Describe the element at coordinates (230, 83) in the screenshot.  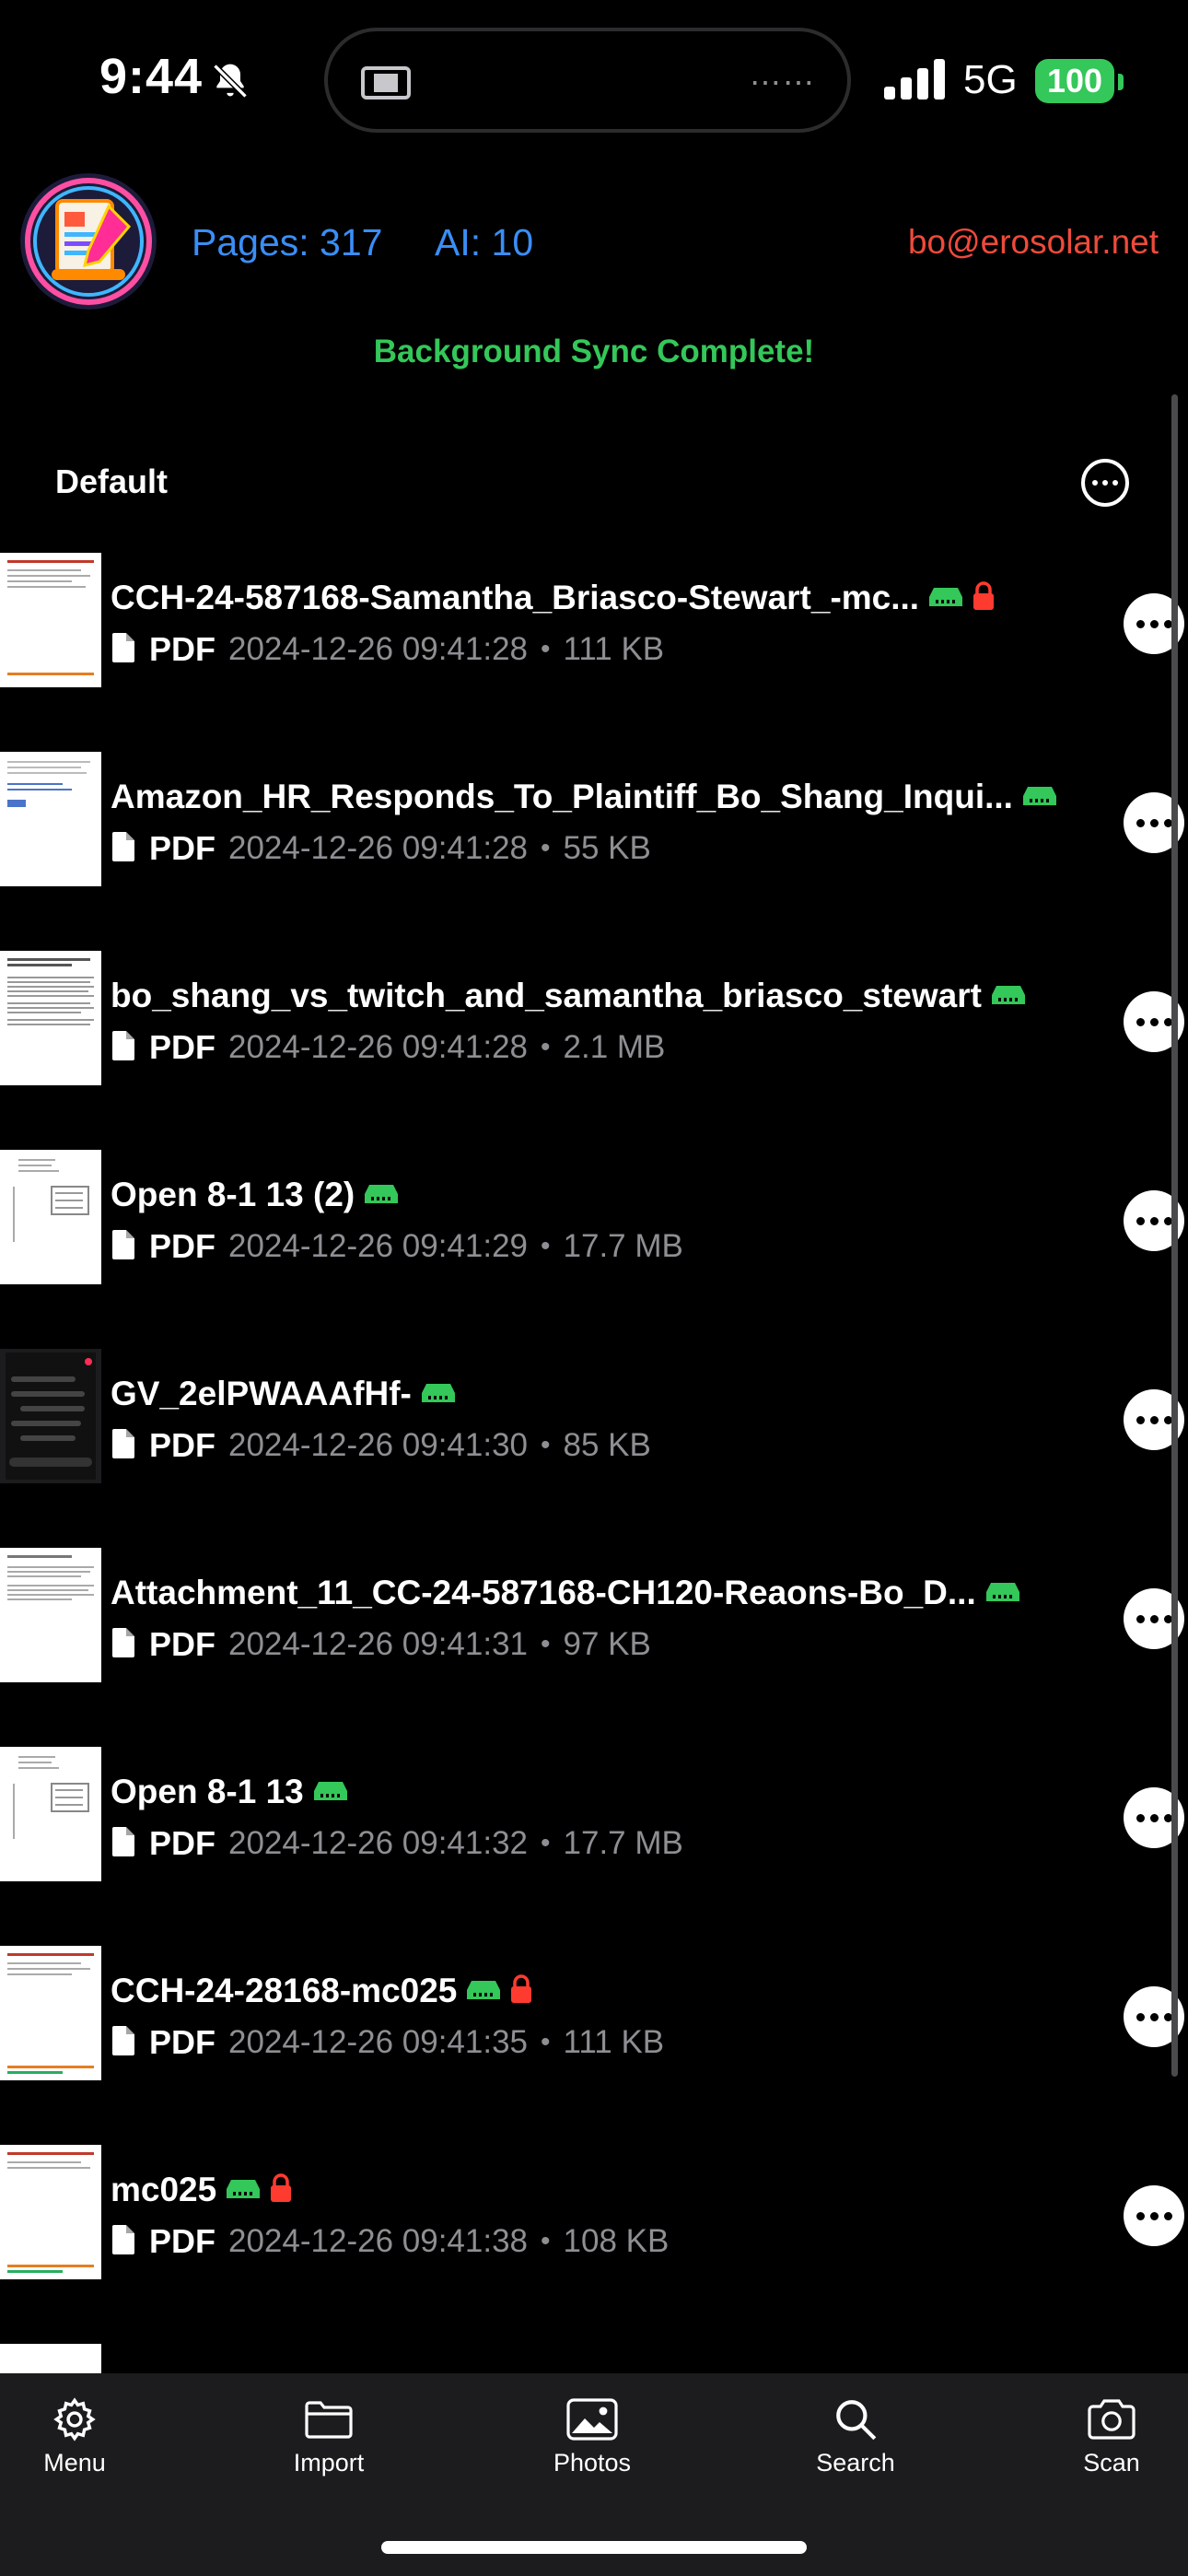
I see `bell-slash-icon` at that location.